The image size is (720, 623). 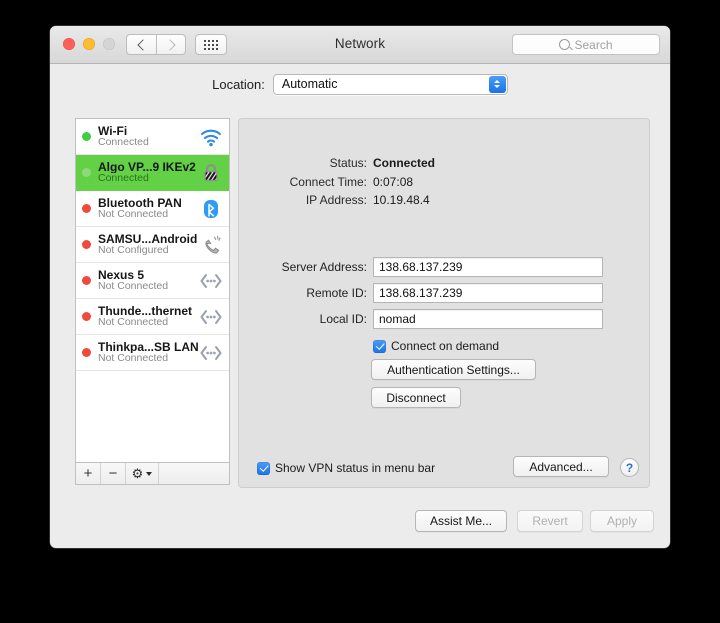 I want to click on remove-service-button: −, so click(x=113, y=473).